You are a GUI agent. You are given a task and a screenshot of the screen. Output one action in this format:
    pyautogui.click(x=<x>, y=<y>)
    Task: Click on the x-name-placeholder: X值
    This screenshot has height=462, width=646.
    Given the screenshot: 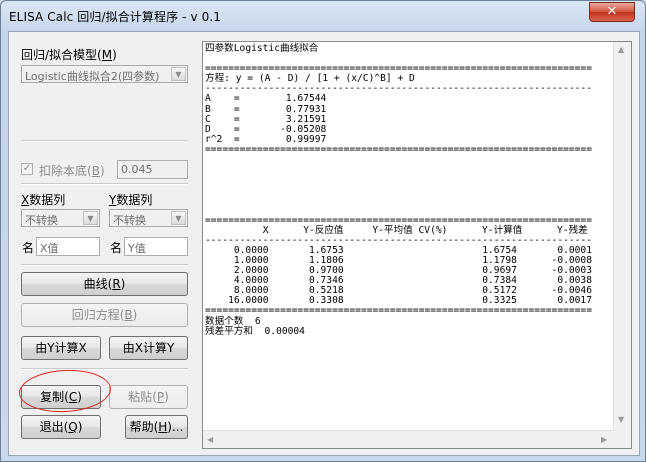 What is the action you would take?
    pyautogui.click(x=49, y=248)
    